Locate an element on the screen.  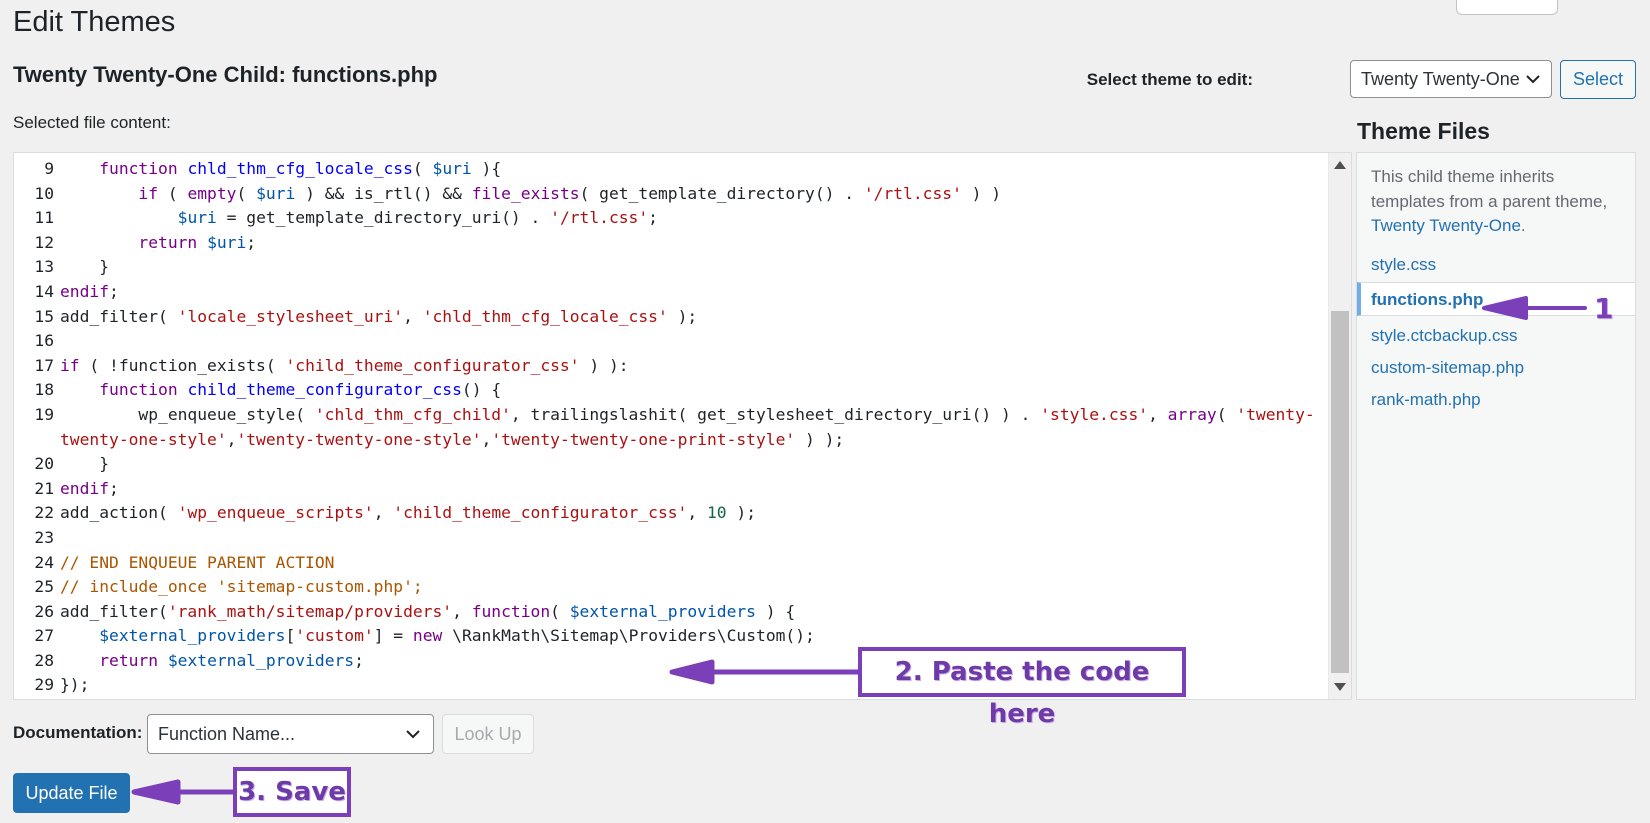
arrow-step3-icon is located at coordinates (183, 792).